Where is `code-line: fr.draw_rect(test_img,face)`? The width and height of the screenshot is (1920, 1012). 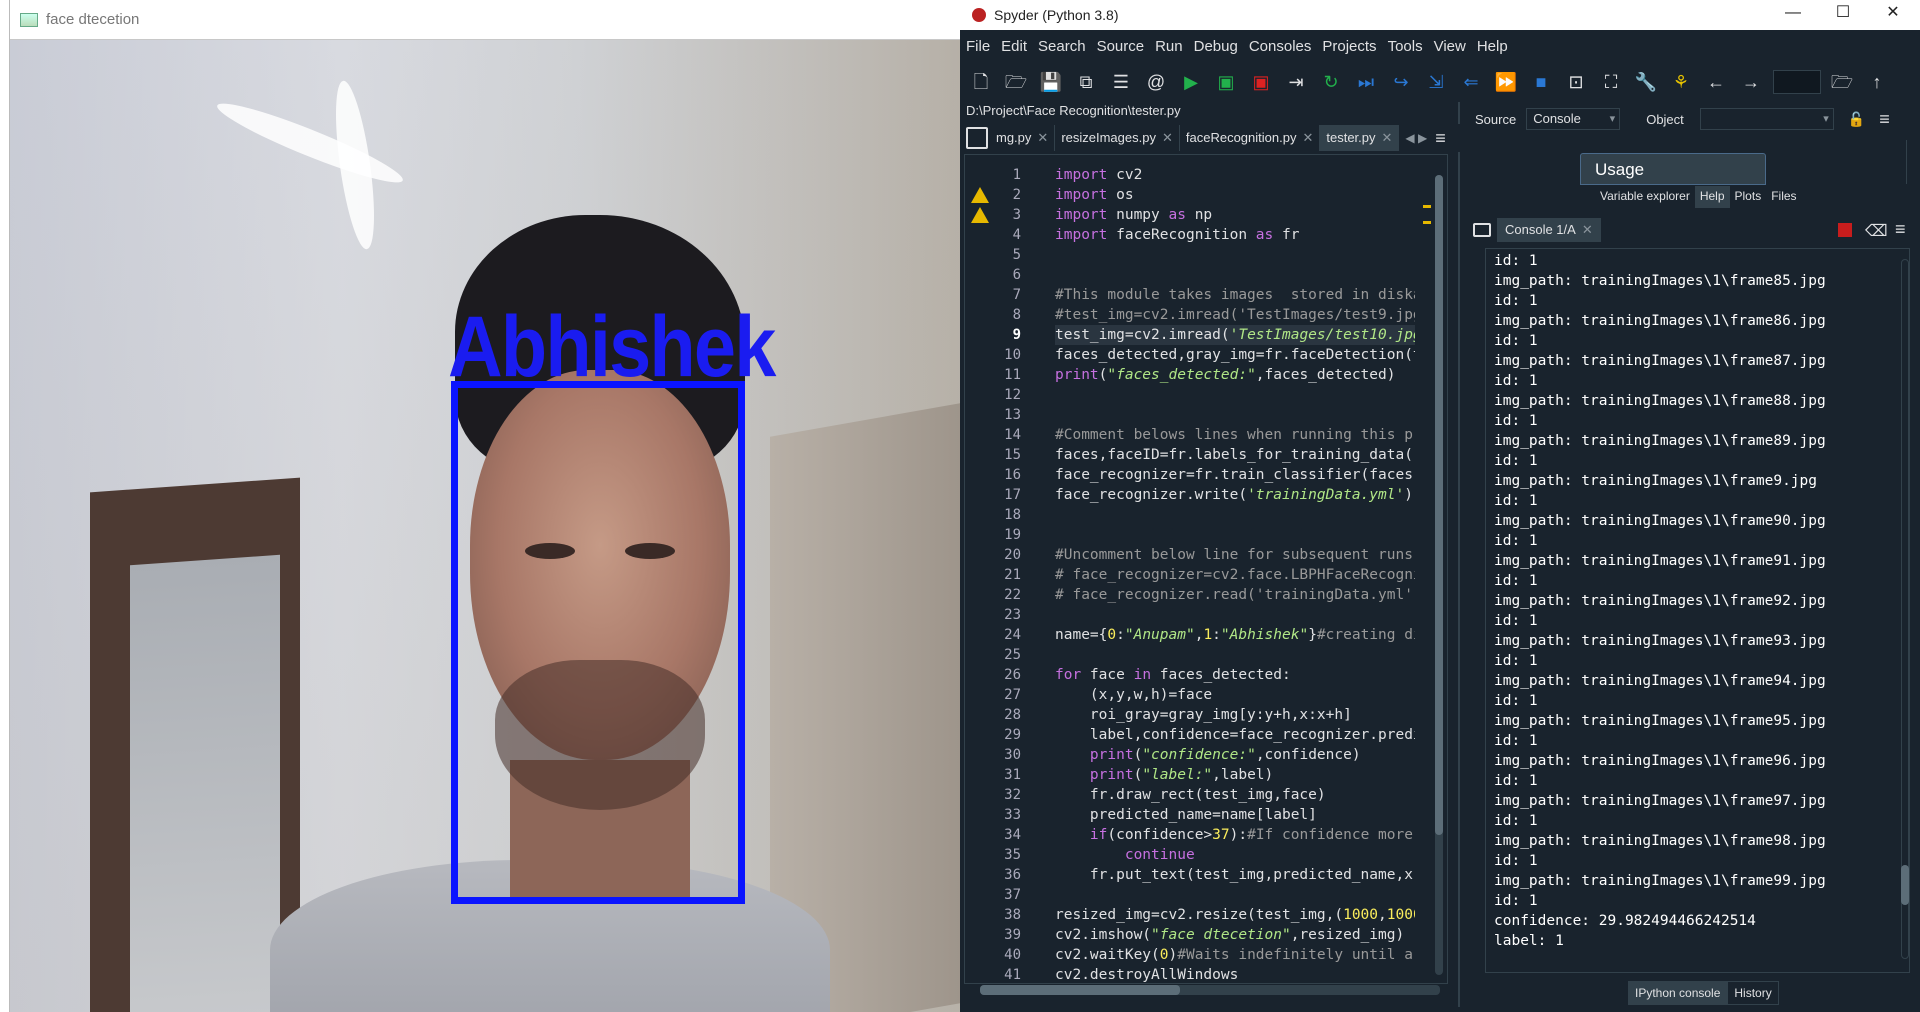 code-line: fr.draw_rect(test_img,face) is located at coordinates (1235, 795).